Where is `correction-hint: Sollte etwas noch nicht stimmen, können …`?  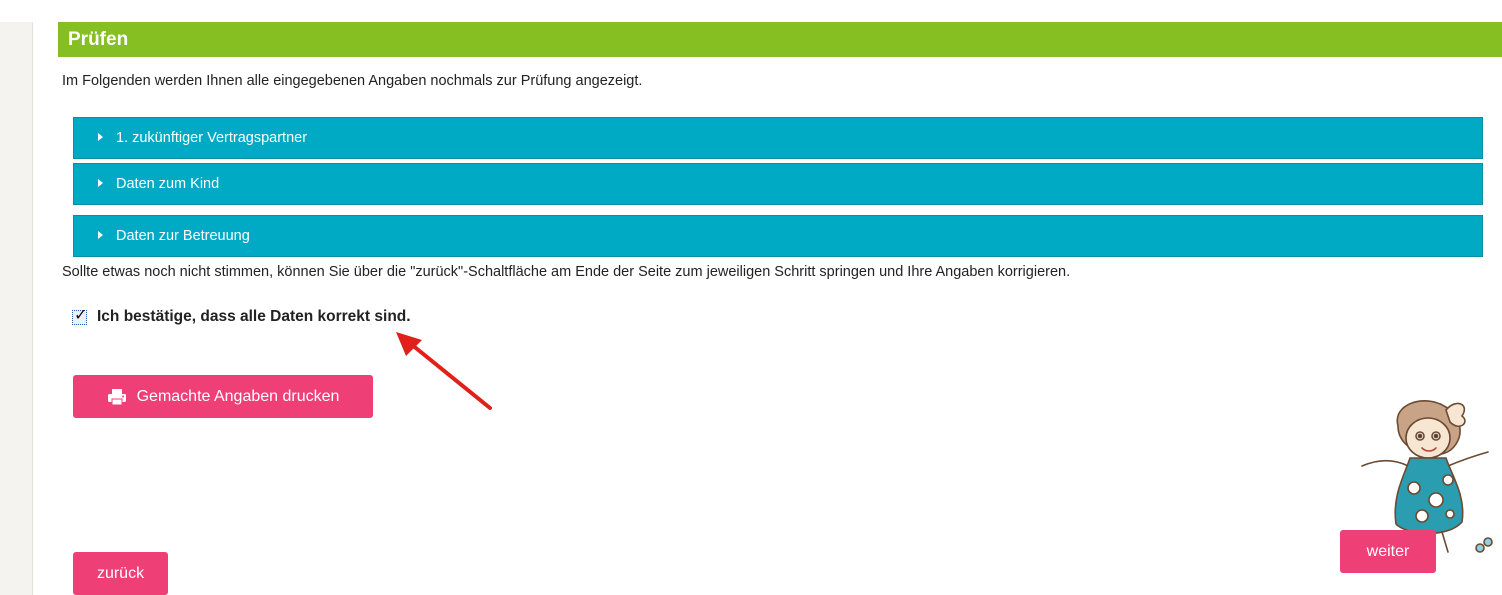 correction-hint: Sollte etwas noch nicht stimmen, können … is located at coordinates (566, 272).